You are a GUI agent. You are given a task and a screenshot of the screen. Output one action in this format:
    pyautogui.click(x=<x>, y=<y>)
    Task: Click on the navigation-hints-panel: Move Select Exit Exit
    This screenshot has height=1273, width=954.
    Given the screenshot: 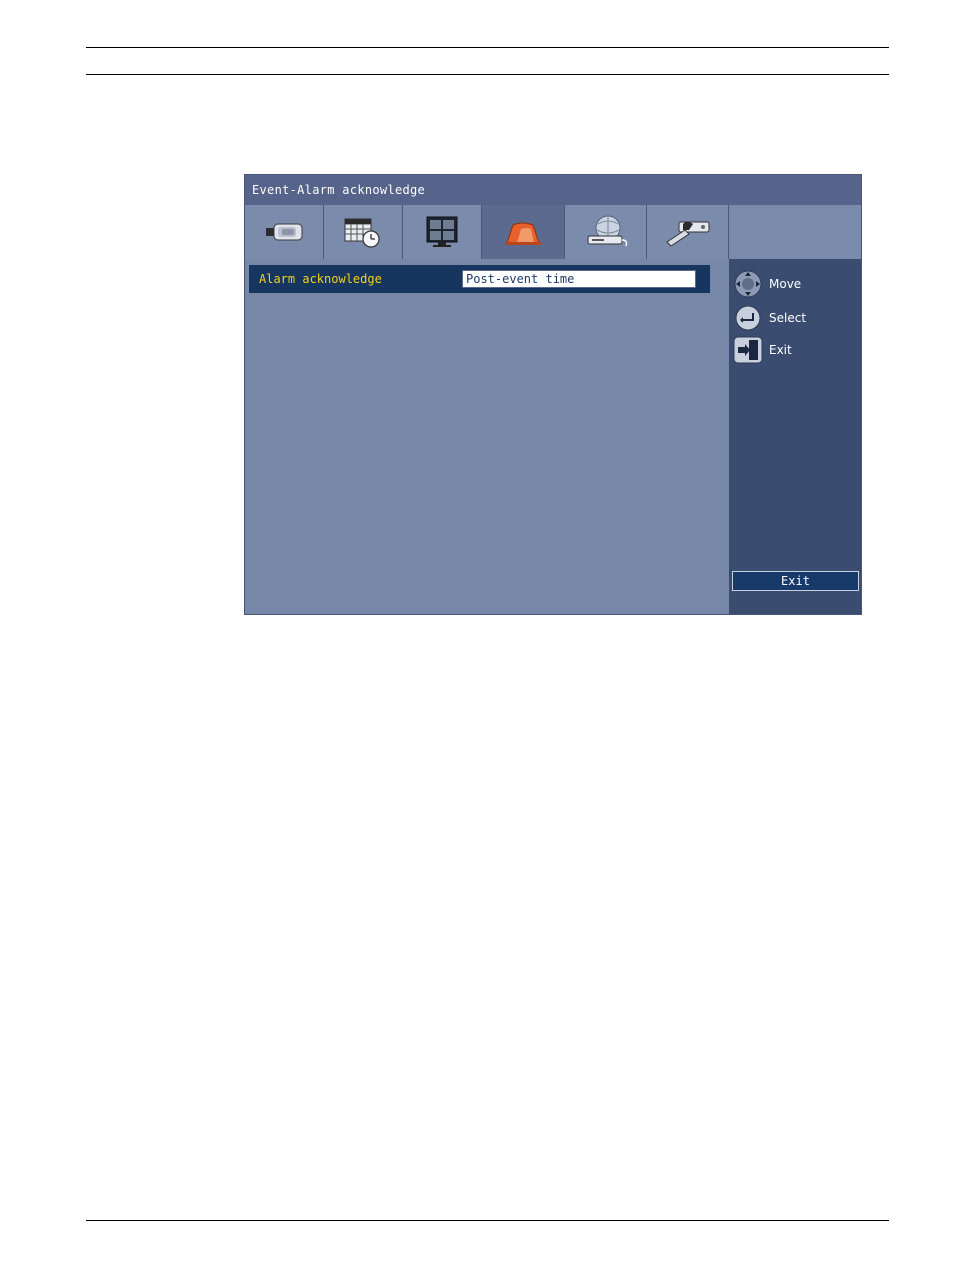 What is the action you would take?
    pyautogui.click(x=795, y=436)
    